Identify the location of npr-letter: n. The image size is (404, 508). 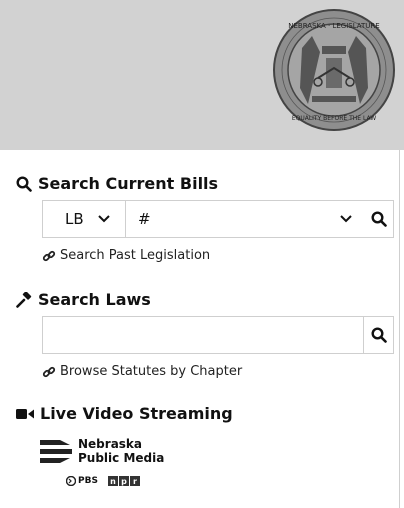
(112, 481).